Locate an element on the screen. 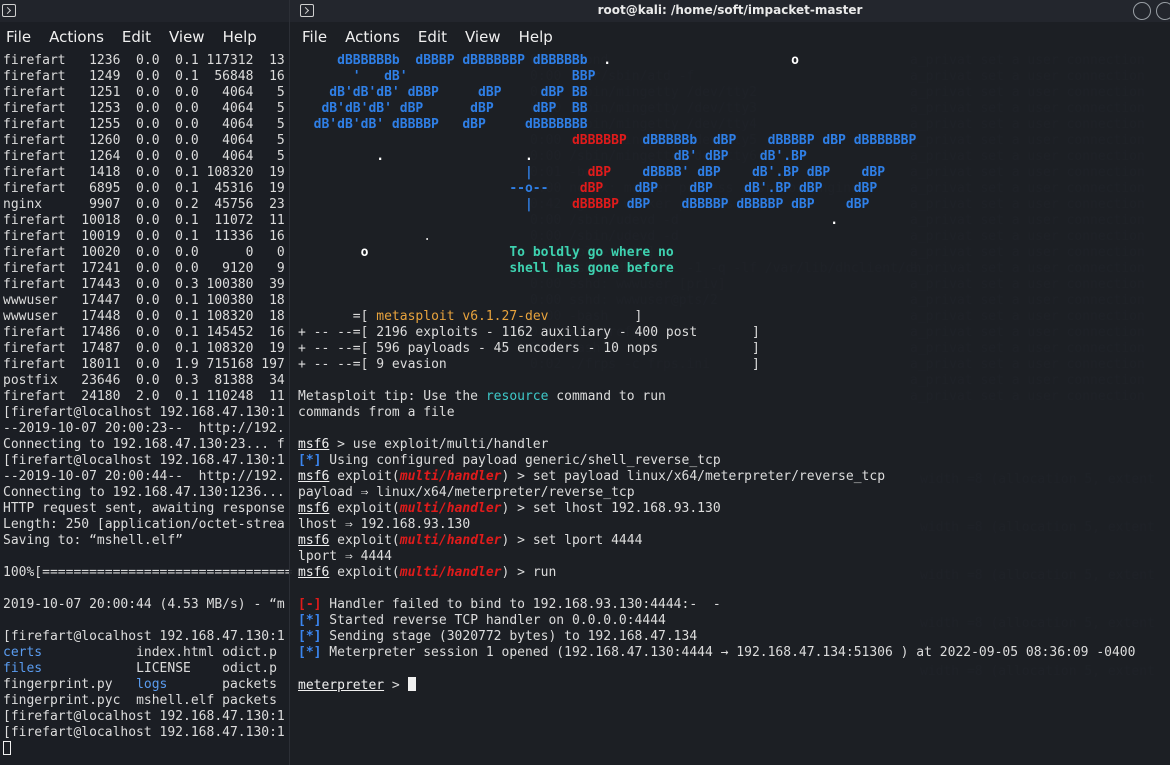 The width and height of the screenshot is (1170, 765). window-title: root@kali: /home/soft/impacket-master is located at coordinates (730, 10).